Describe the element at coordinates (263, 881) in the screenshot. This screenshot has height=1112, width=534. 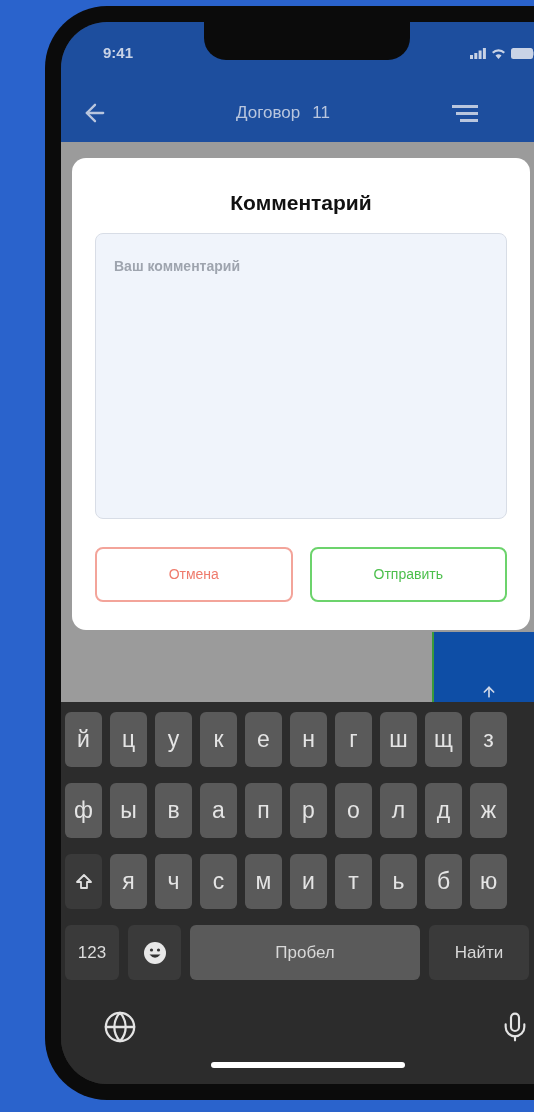
I see `letter-key: м` at that location.